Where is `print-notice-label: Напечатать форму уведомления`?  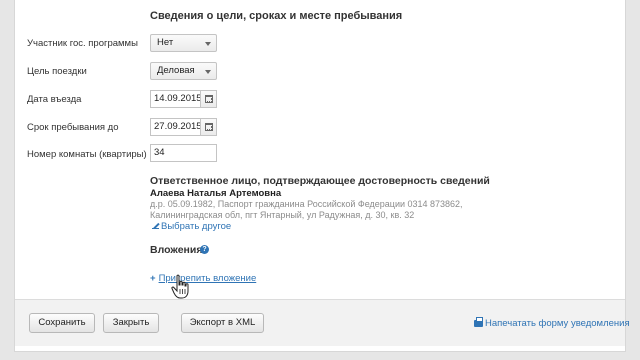 print-notice-label: Напечатать форму уведомления is located at coordinates (557, 323).